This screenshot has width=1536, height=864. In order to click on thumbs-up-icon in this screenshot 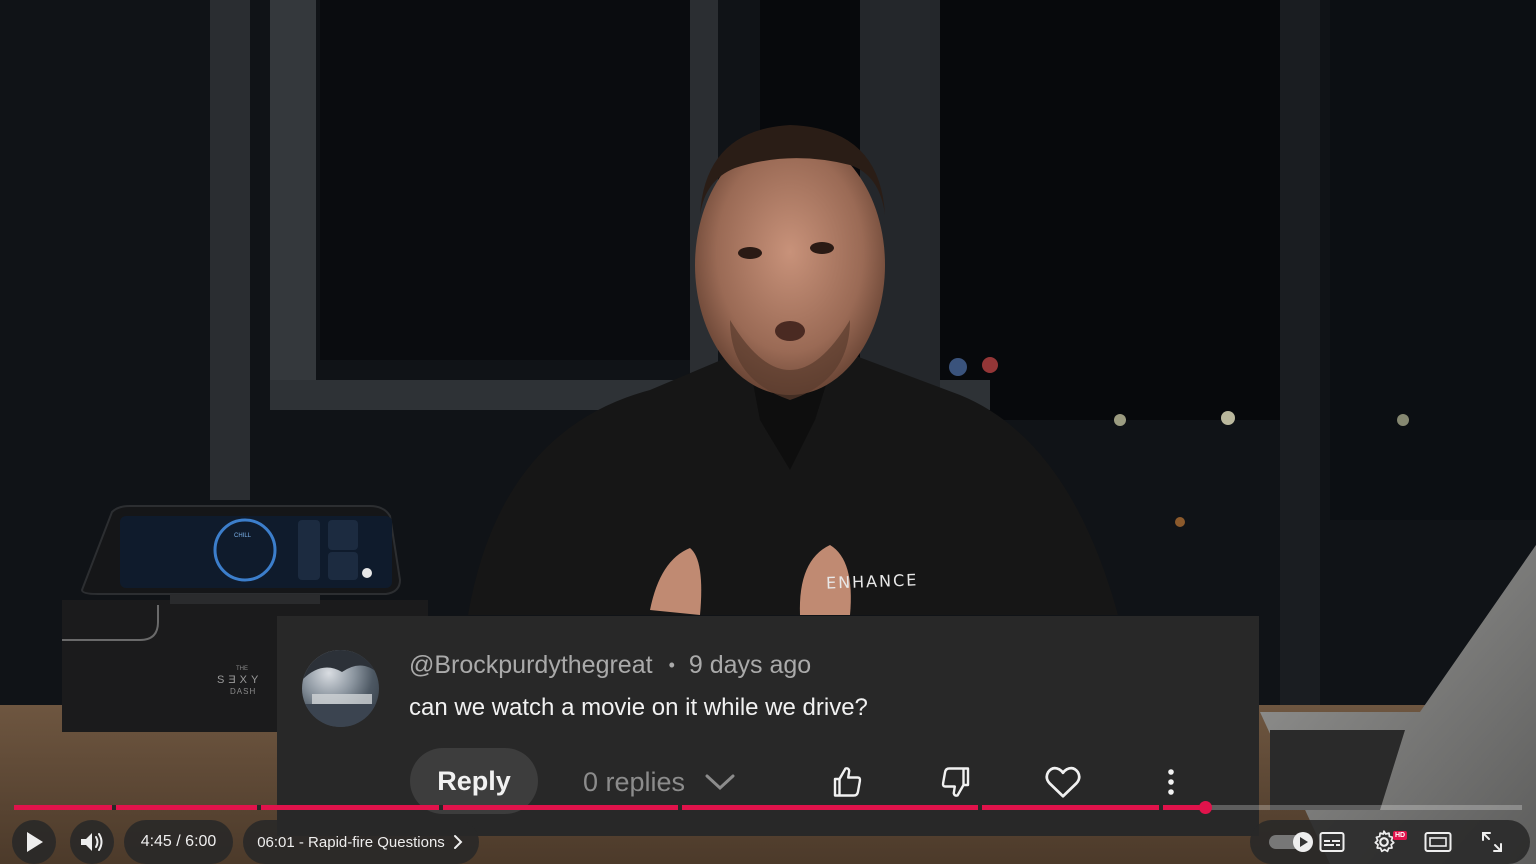, I will do `click(847, 782)`.